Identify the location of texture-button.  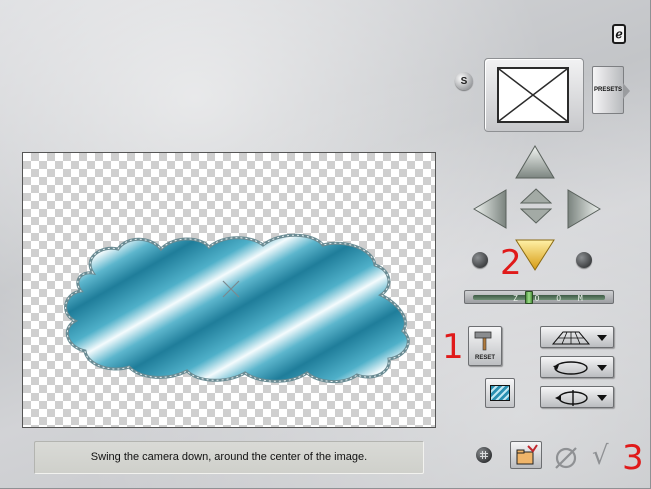
(500, 393).